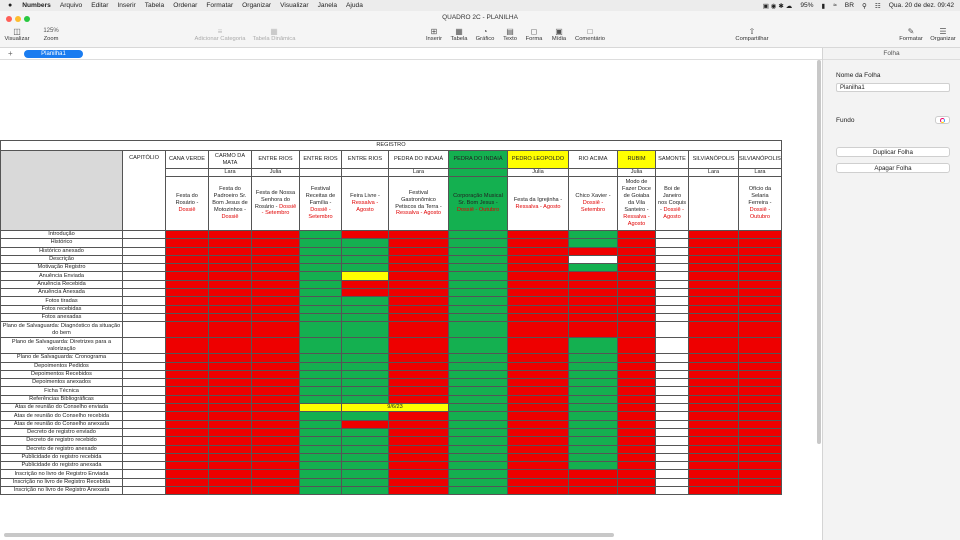 Image resolution: width=960 pixels, height=540 pixels. What do you see at coordinates (713, 172) in the screenshot?
I see `responsible-cell: Lara` at bounding box center [713, 172].